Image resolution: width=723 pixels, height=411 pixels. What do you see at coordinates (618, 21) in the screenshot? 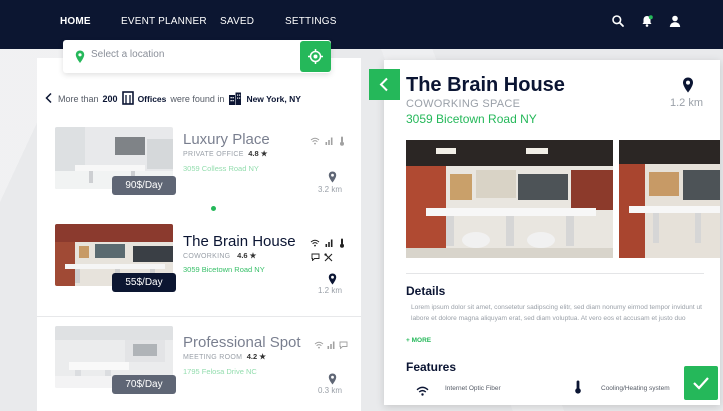
I see `search-icon` at bounding box center [618, 21].